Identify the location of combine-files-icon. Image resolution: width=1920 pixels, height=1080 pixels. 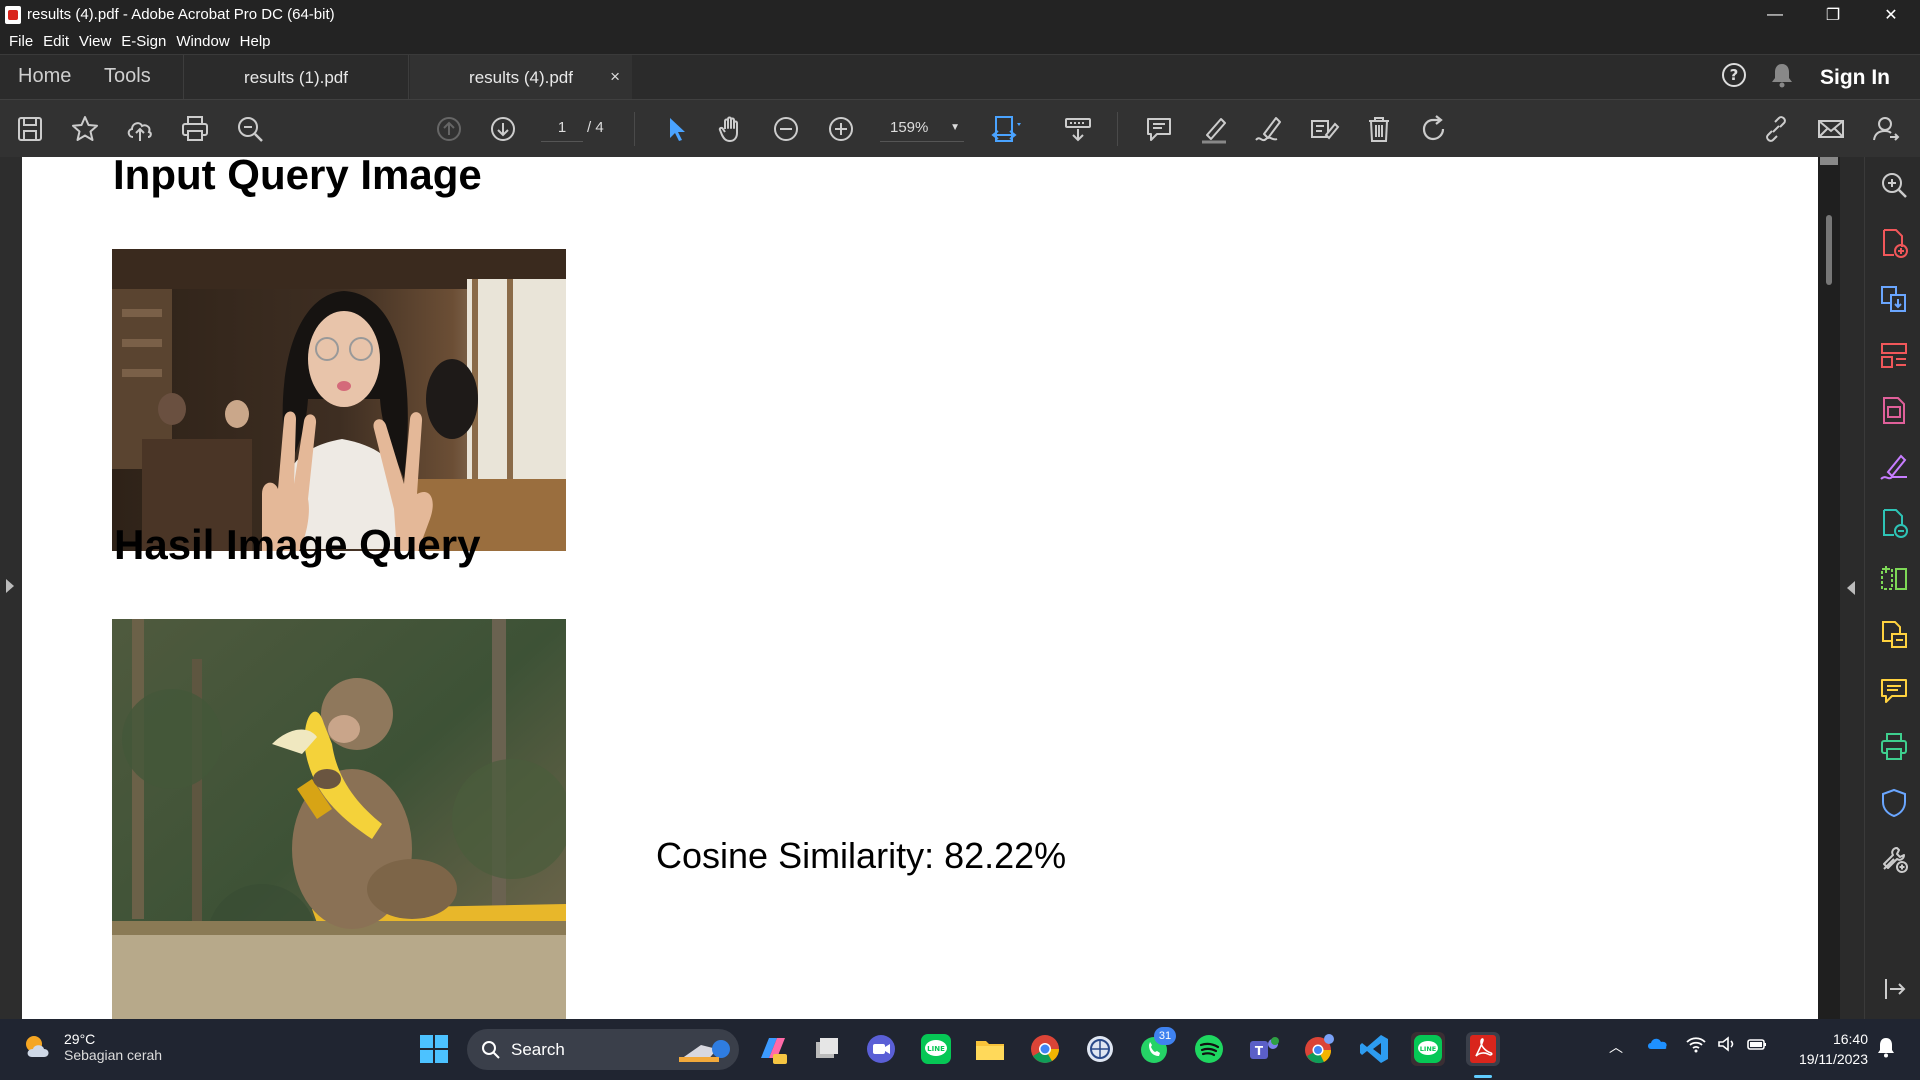
(1894, 635).